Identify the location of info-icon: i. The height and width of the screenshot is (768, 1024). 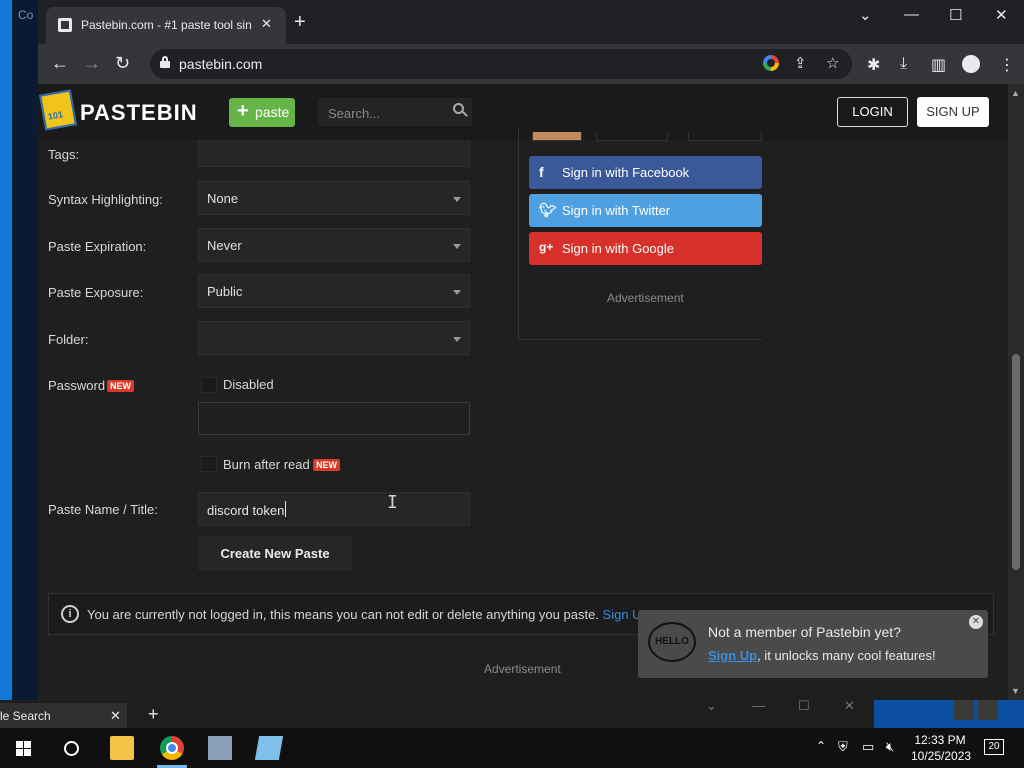
(70, 614).